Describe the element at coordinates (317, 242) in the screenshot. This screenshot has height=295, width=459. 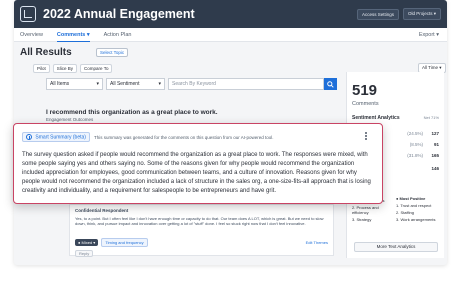
I see `edit-themes-link: Edit Themes` at that location.